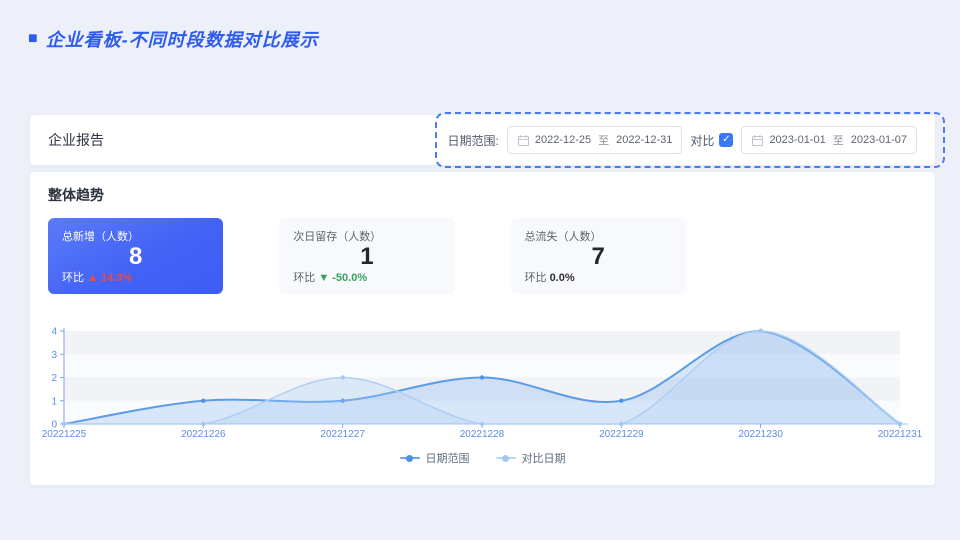 This screenshot has width=960, height=540. What do you see at coordinates (97, 278) in the screenshot?
I see `stat-delta: 环比 ▲ 14.3%` at bounding box center [97, 278].